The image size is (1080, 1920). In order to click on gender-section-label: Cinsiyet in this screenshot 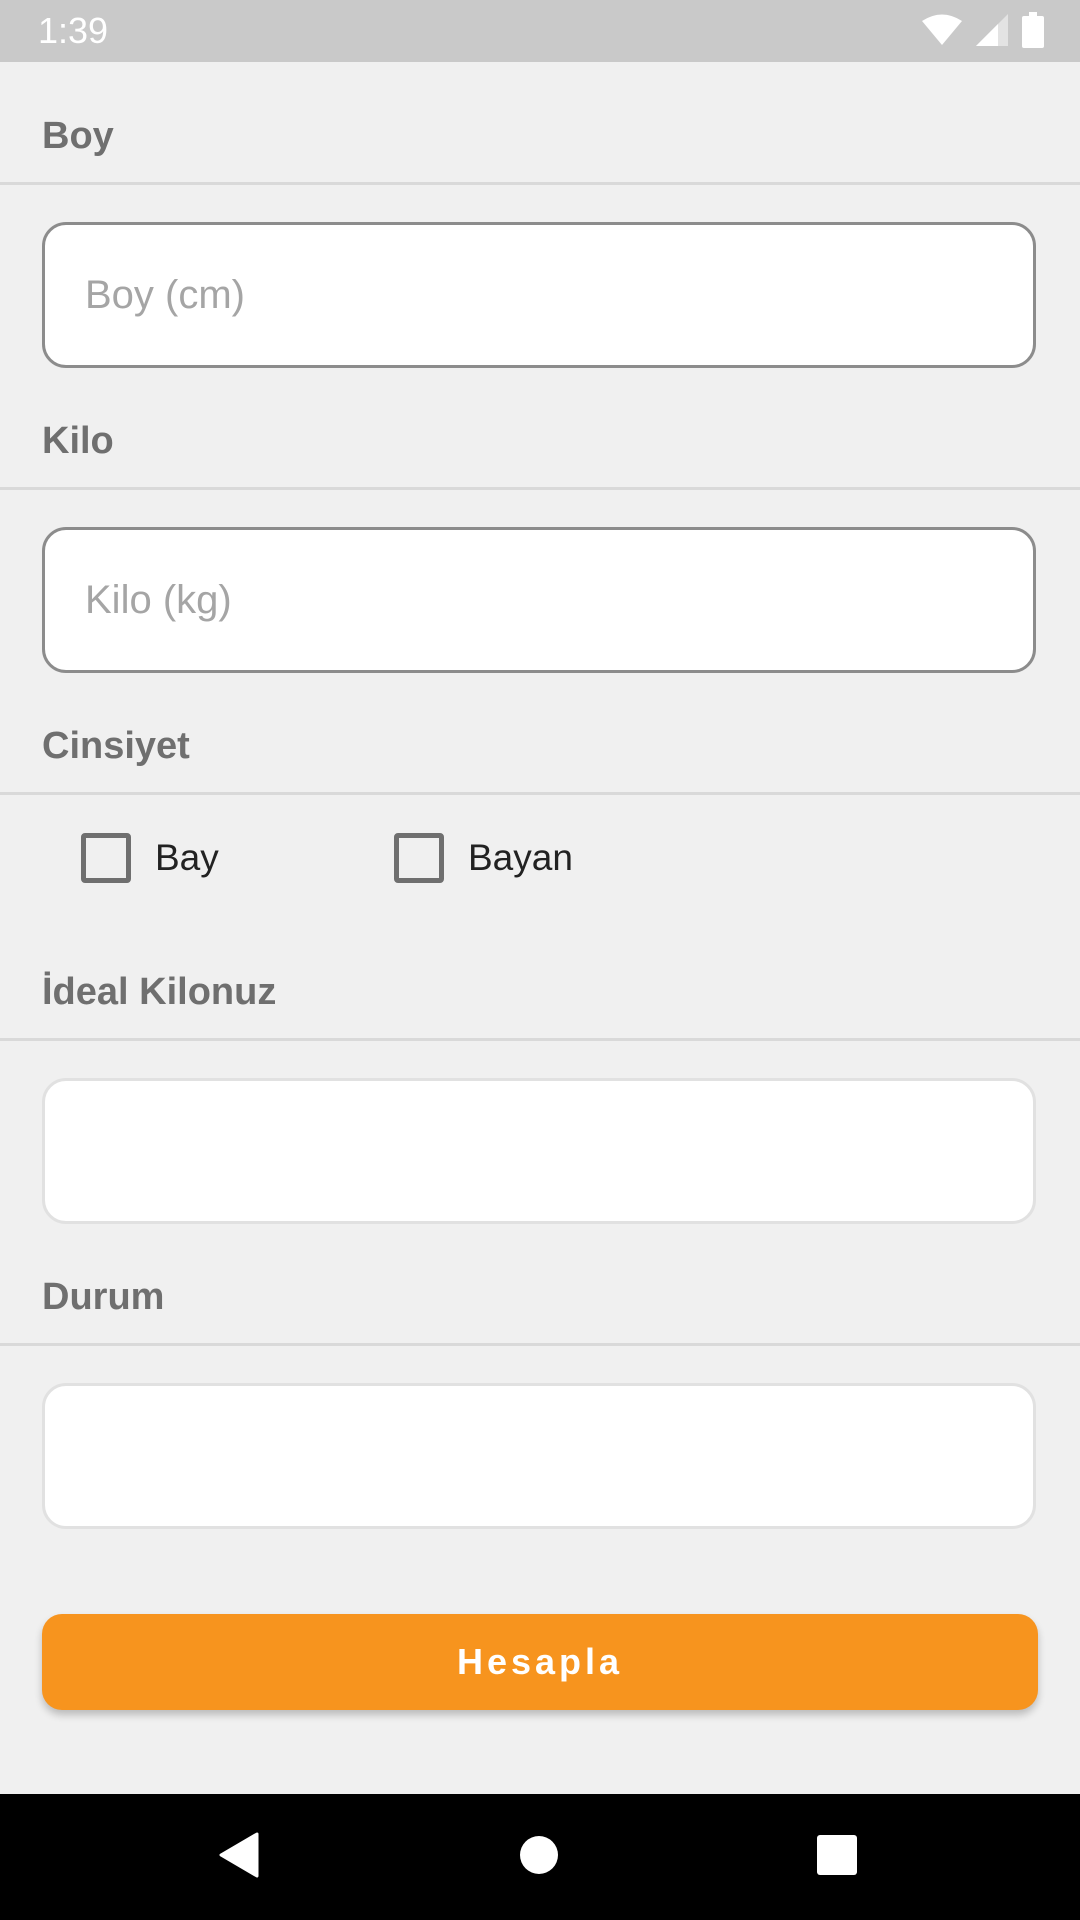, I will do `click(116, 746)`.